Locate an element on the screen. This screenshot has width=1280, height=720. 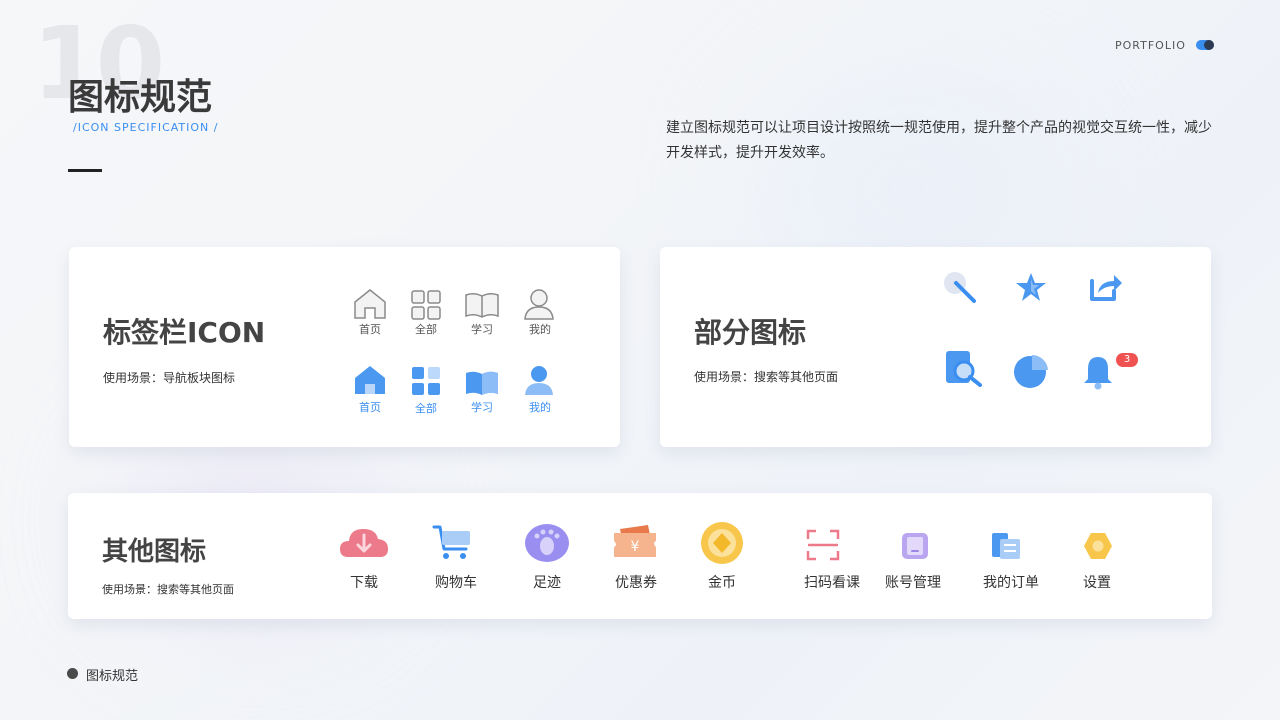
tab-label-study-active: 学习 is located at coordinates (482, 407).